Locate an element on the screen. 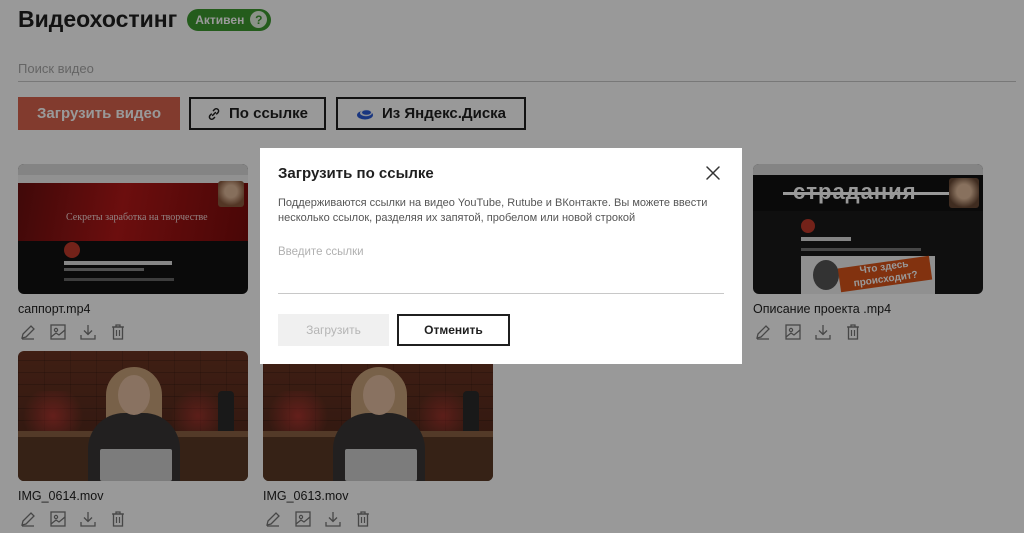  cancel-label: Отменить is located at coordinates (453, 330).